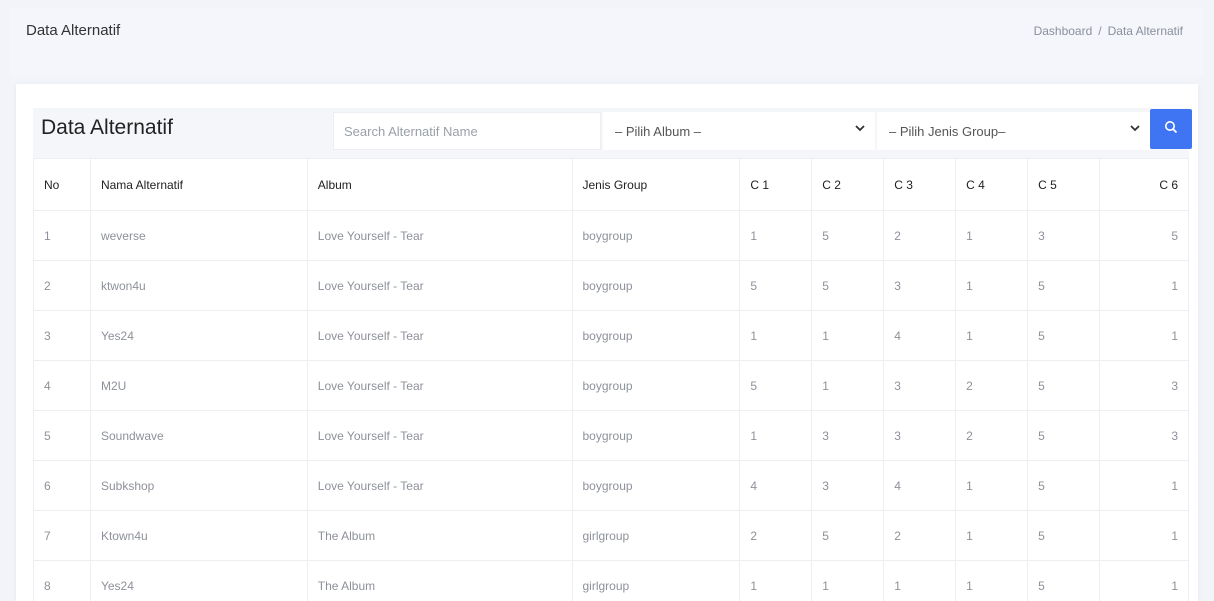  I want to click on search-input, so click(467, 131).